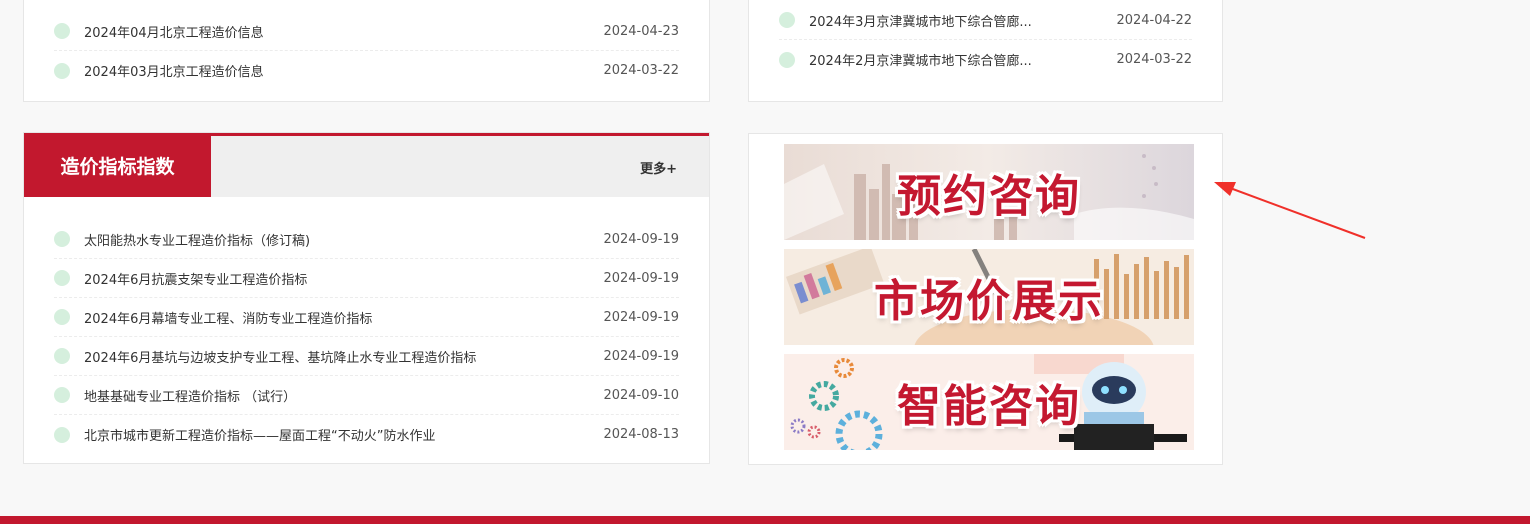  I want to click on more-link: 更多+, so click(658, 167).